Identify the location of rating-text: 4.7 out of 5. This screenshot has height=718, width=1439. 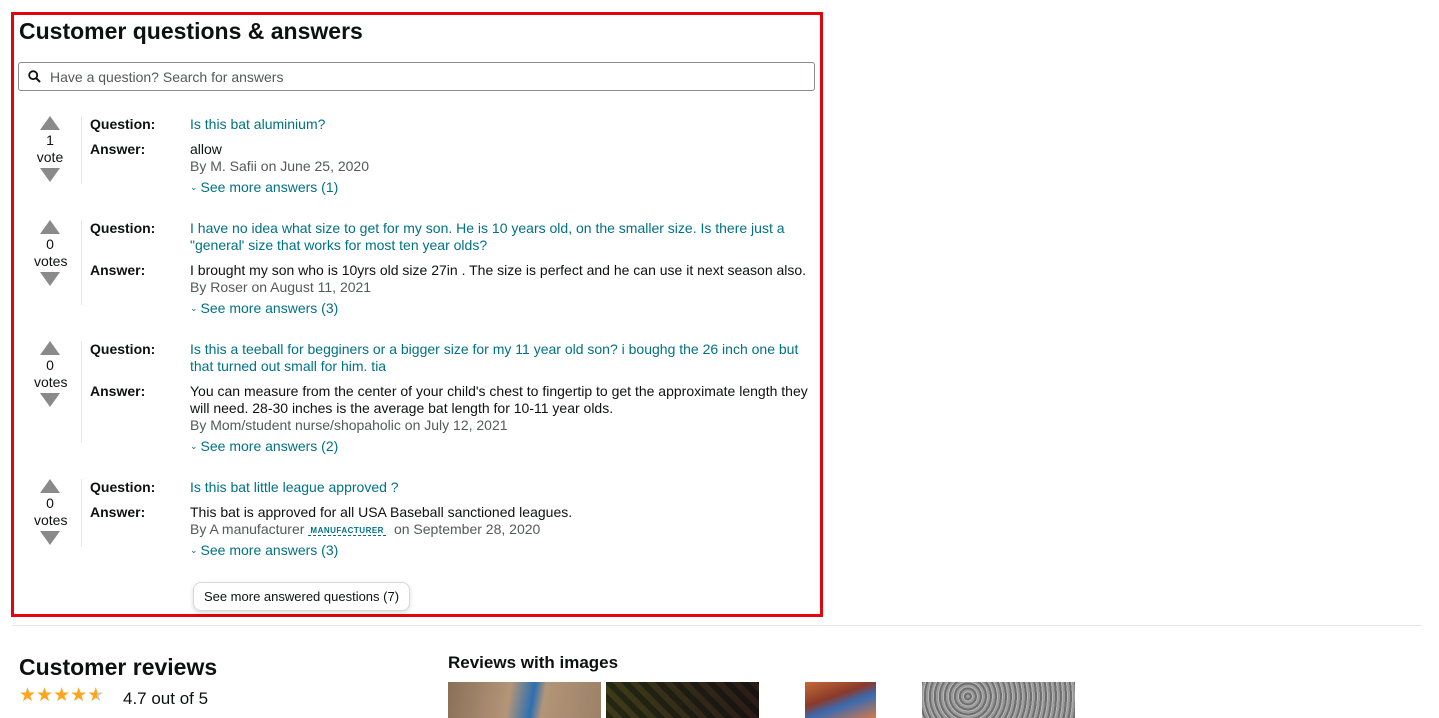
(166, 698).